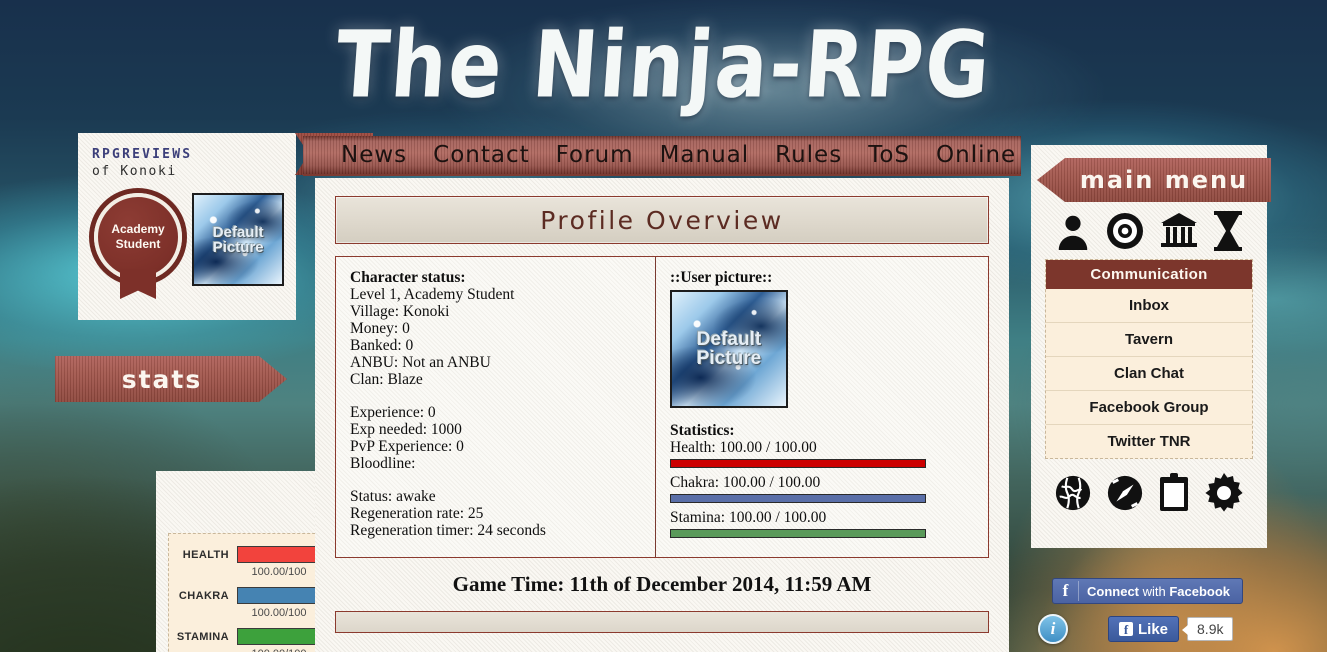 The height and width of the screenshot is (652, 1327). Describe the element at coordinates (1125, 231) in the screenshot. I see `target-icon` at that location.